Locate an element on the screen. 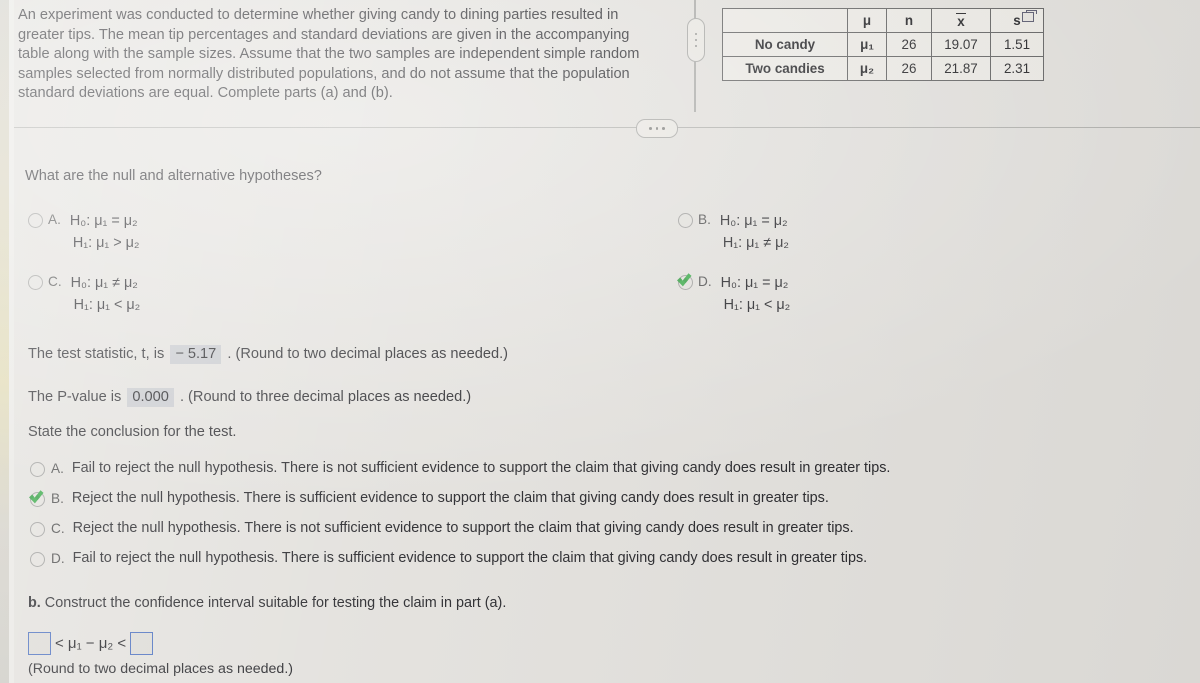 The width and height of the screenshot is (1200, 683). confidence-interval-row: < μ₁ − μ₂ < is located at coordinates (91, 643).